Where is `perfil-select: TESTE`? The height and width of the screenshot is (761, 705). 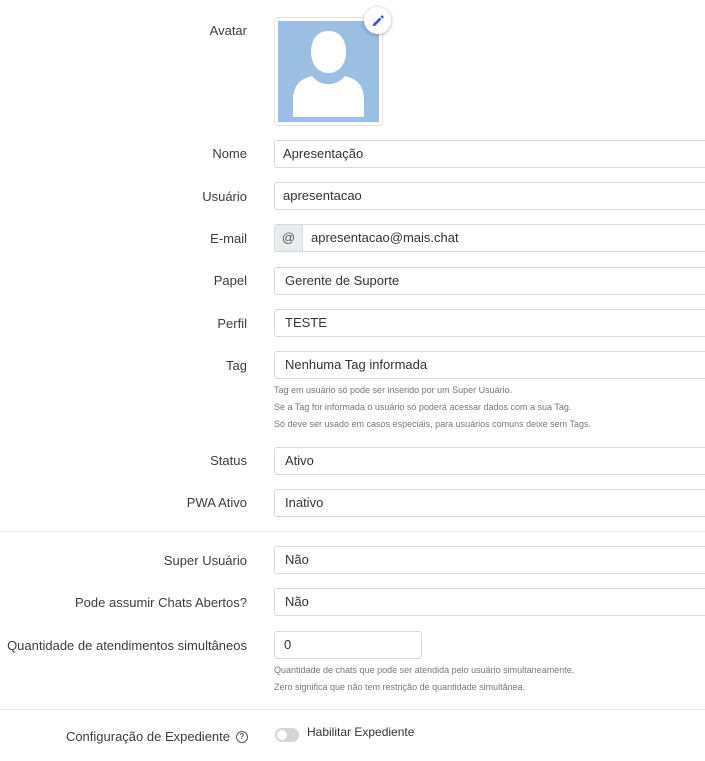 perfil-select: TESTE is located at coordinates (489, 323).